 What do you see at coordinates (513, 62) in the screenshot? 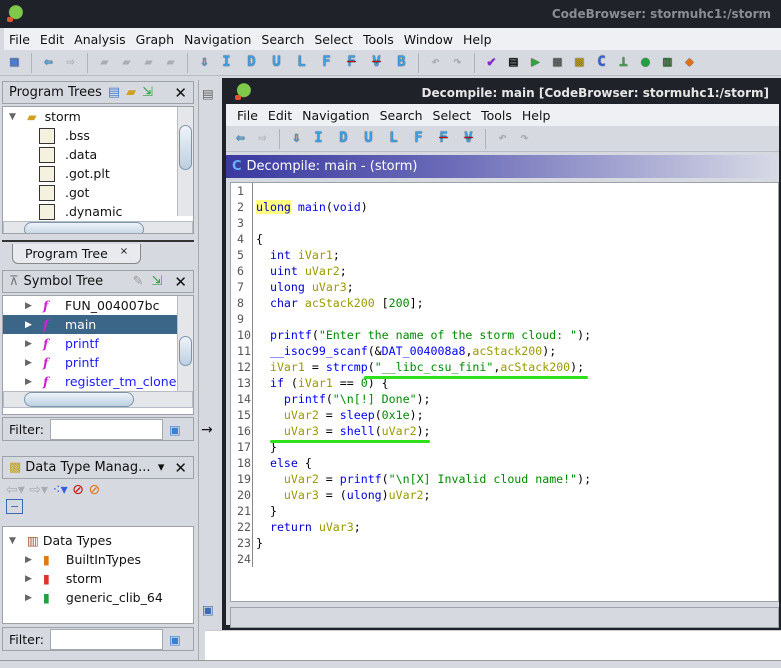
I see `bytes-icon: ▤` at bounding box center [513, 62].